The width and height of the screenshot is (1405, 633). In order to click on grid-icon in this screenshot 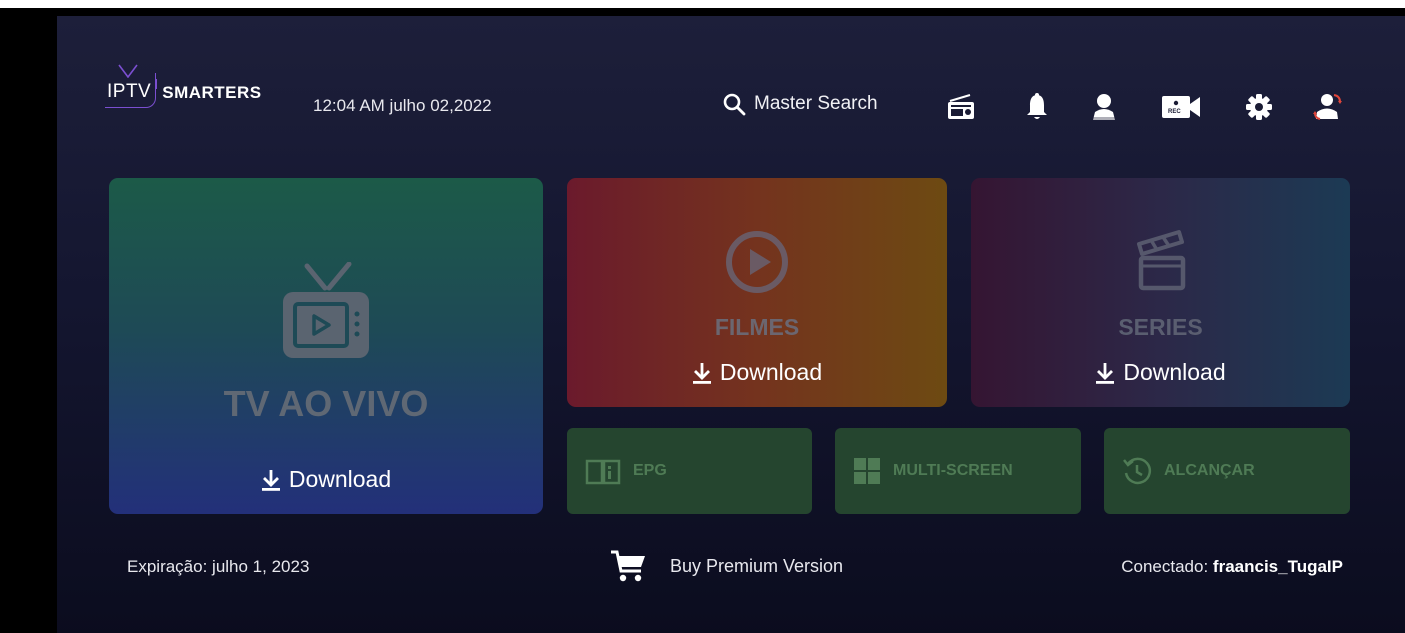, I will do `click(867, 471)`.